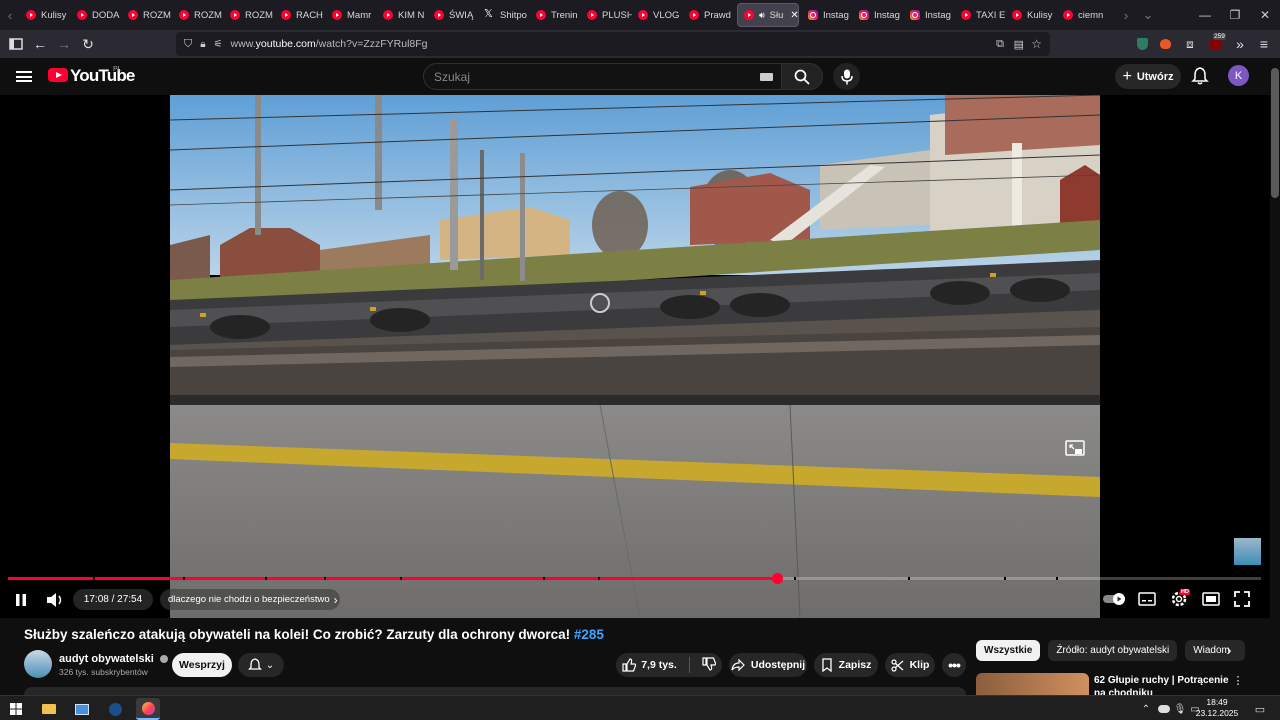  Describe the element at coordinates (766, 77) in the screenshot. I see `keyboard-icon` at that location.